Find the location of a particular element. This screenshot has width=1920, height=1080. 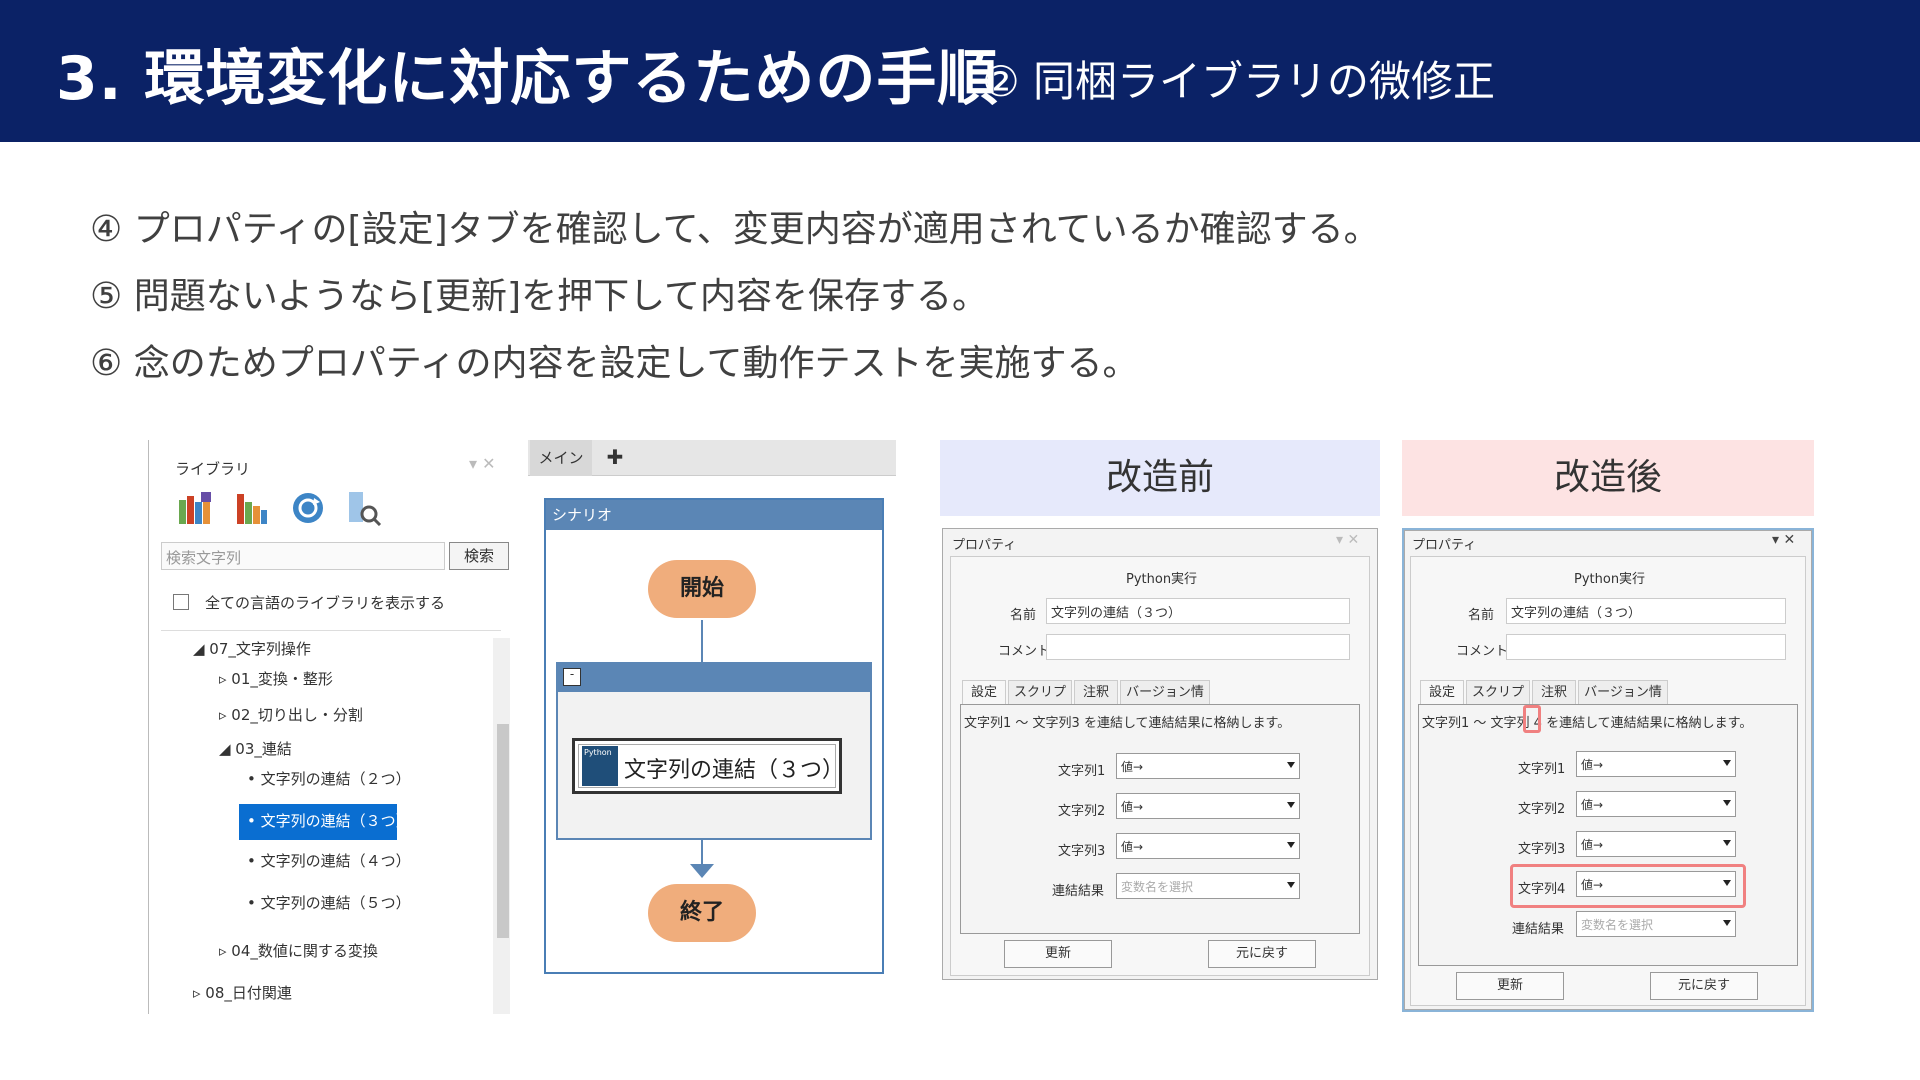

flow-arrow-icon is located at coordinates (702, 871).